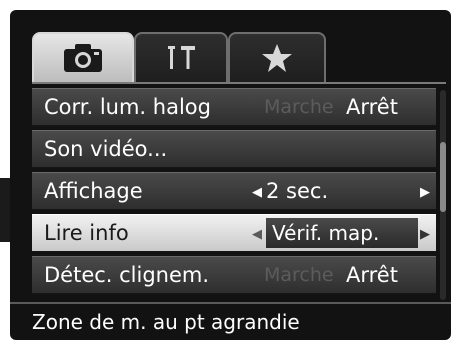  What do you see at coordinates (234, 275) in the screenshot?
I see `menu-item-detec-clignem: Détec. clignem. Marche Arrêt` at bounding box center [234, 275].